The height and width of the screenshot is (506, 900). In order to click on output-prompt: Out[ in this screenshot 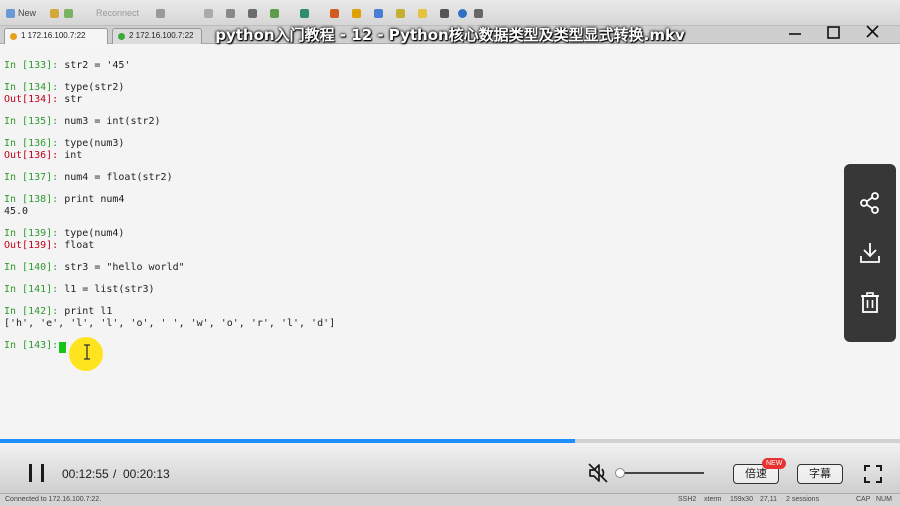, I will do `click(16, 99)`.